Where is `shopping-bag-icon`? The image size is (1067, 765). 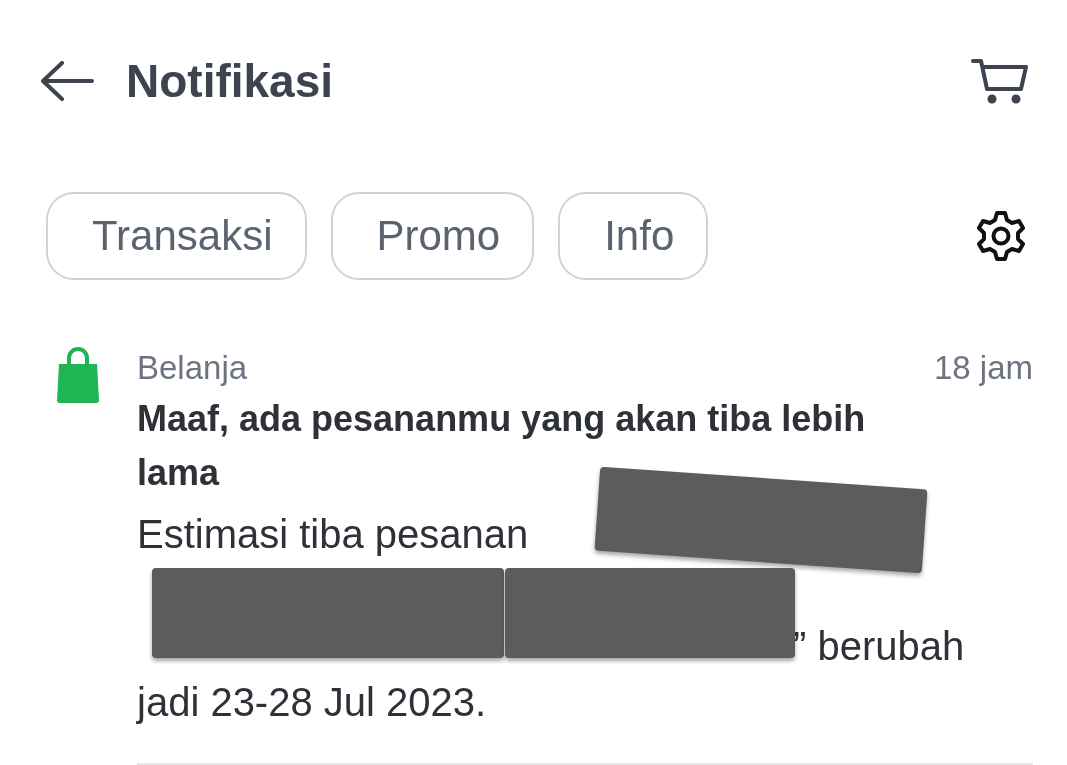 shopping-bag-icon is located at coordinates (78, 375).